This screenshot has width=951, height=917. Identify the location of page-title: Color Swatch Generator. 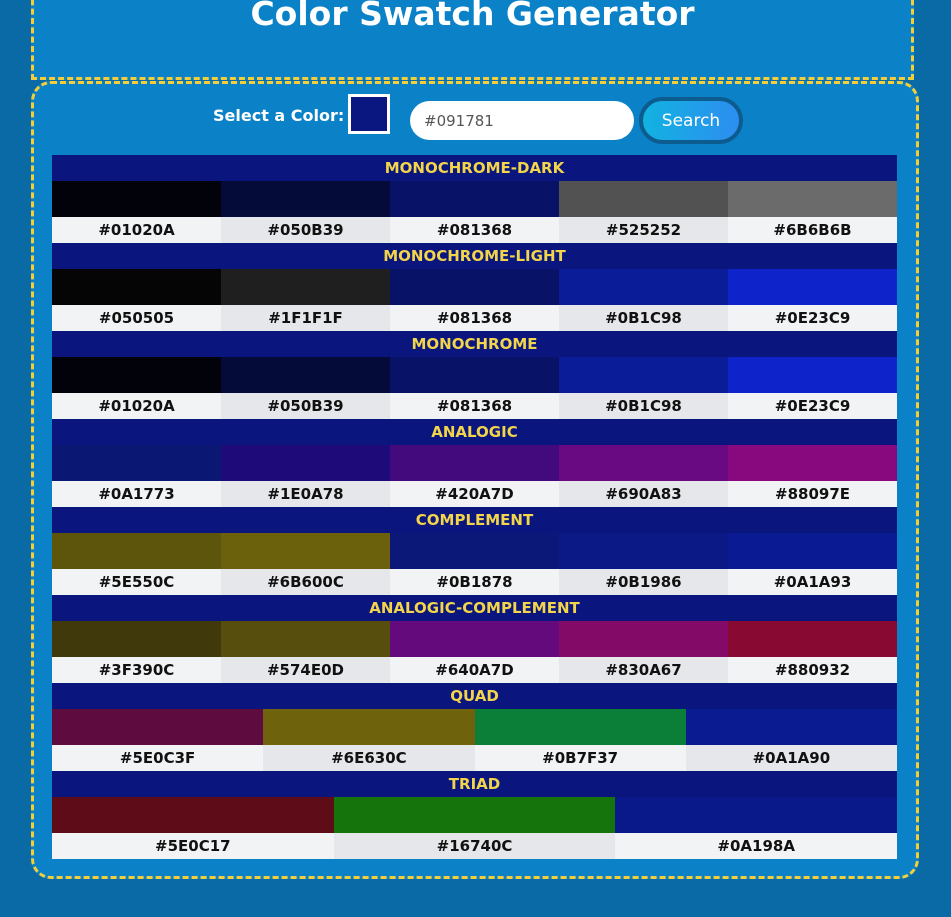
(472, 16).